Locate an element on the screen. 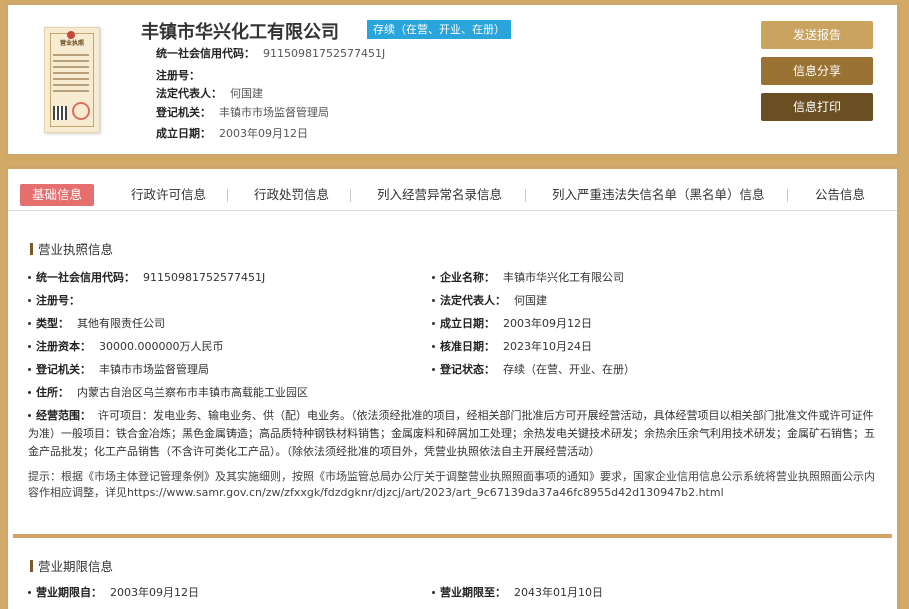 The height and width of the screenshot is (609, 909). header-legal-rep: 法定代表人： 何国建 is located at coordinates (209, 93).